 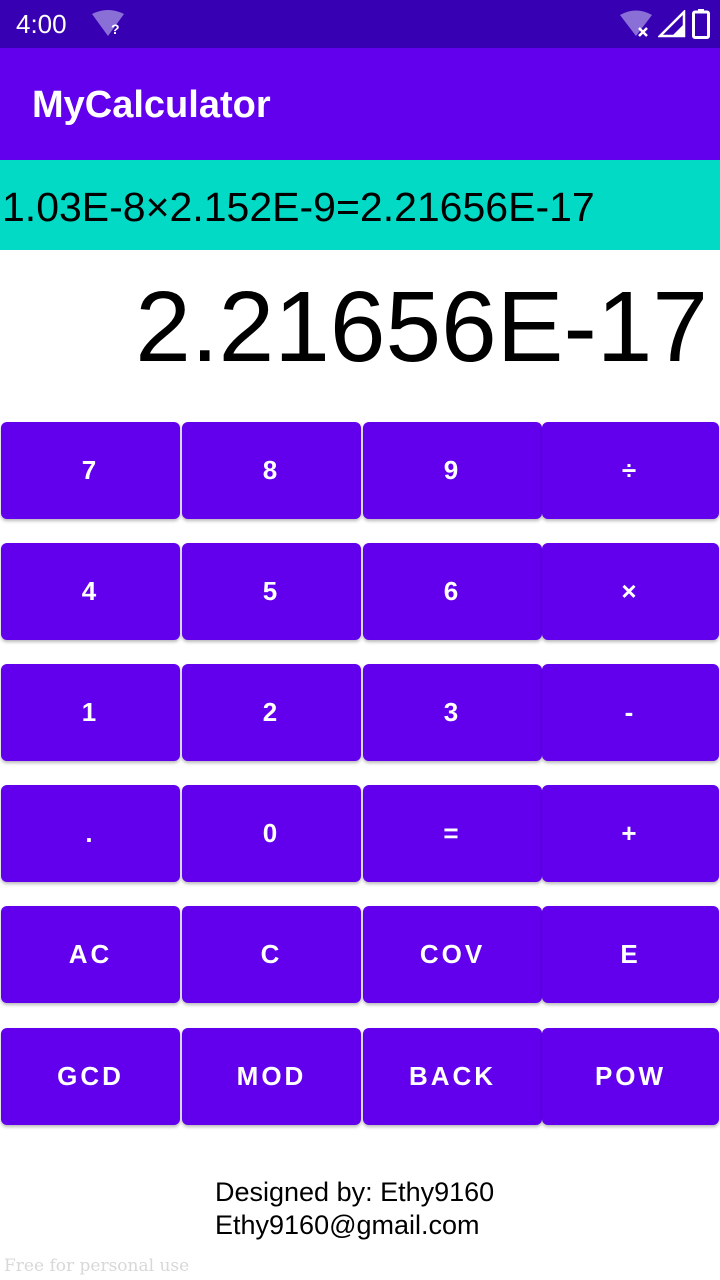 I want to click on key-row-4: . 0 = +, so click(x=360, y=833).